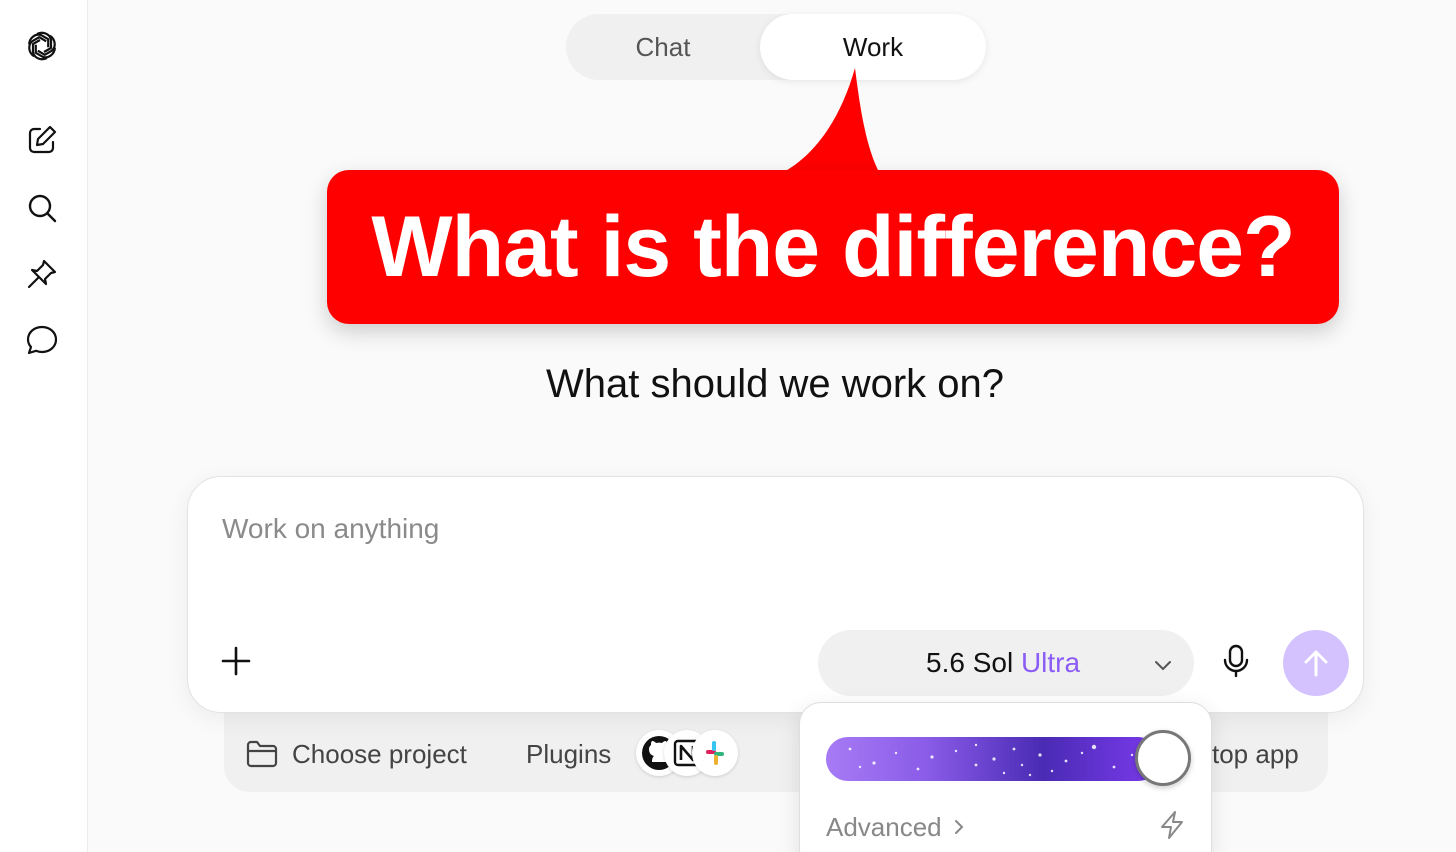 The height and width of the screenshot is (852, 1456). What do you see at coordinates (970, 662) in the screenshot?
I see `model-base: 5.6 Sol` at bounding box center [970, 662].